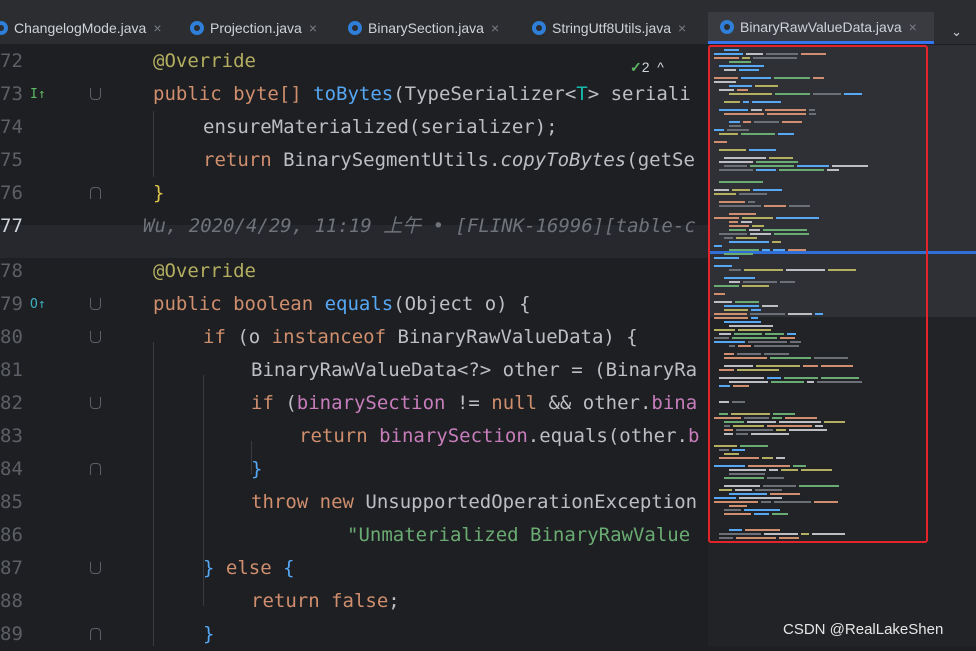 Image resolution: width=976 pixels, height=651 pixels. Describe the element at coordinates (11, 469) in the screenshot. I see `line-number: 84` at that location.